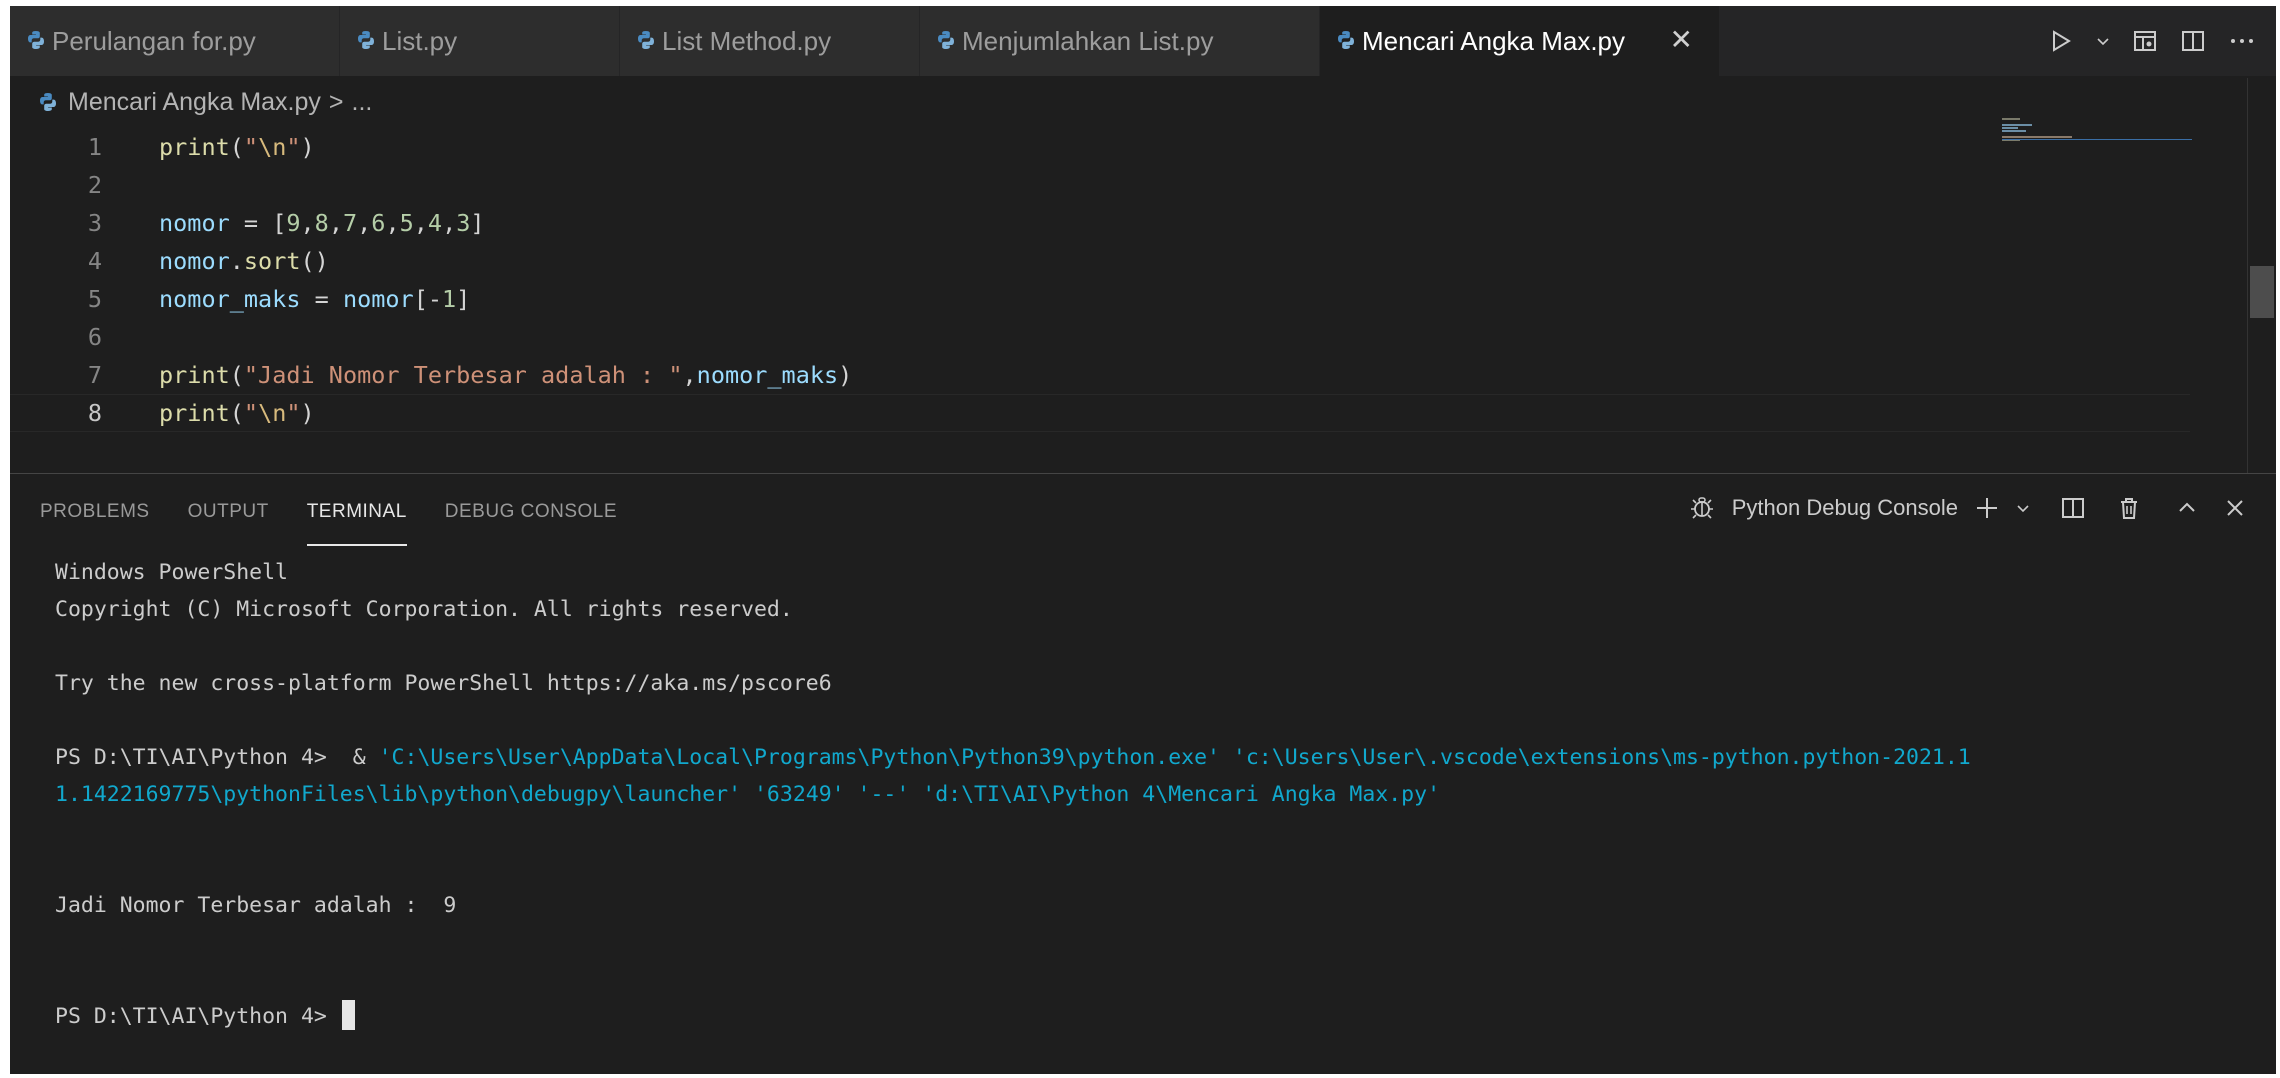 Image resolution: width=2280 pixels, height=1078 pixels. What do you see at coordinates (94, 299) in the screenshot?
I see `line-number: 5` at bounding box center [94, 299].